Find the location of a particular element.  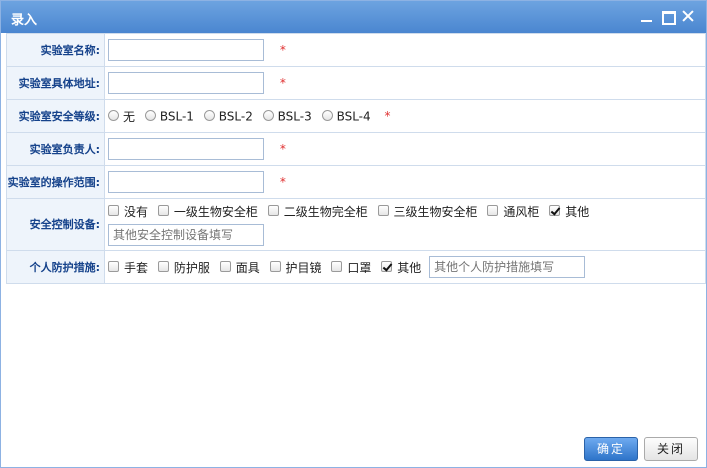

operation-scope-input is located at coordinates (186, 182).